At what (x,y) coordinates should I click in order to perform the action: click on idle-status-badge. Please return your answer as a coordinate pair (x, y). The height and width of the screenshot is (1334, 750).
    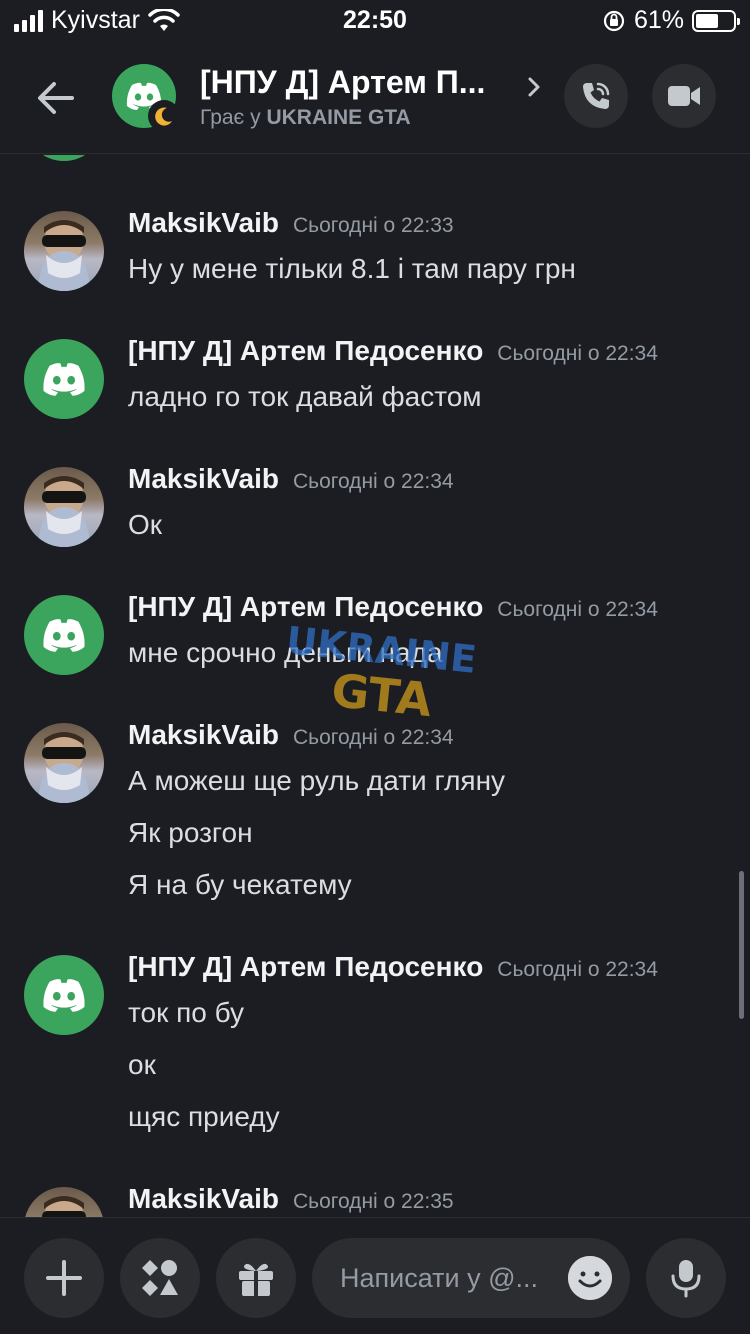
    Looking at the image, I should click on (164, 116).